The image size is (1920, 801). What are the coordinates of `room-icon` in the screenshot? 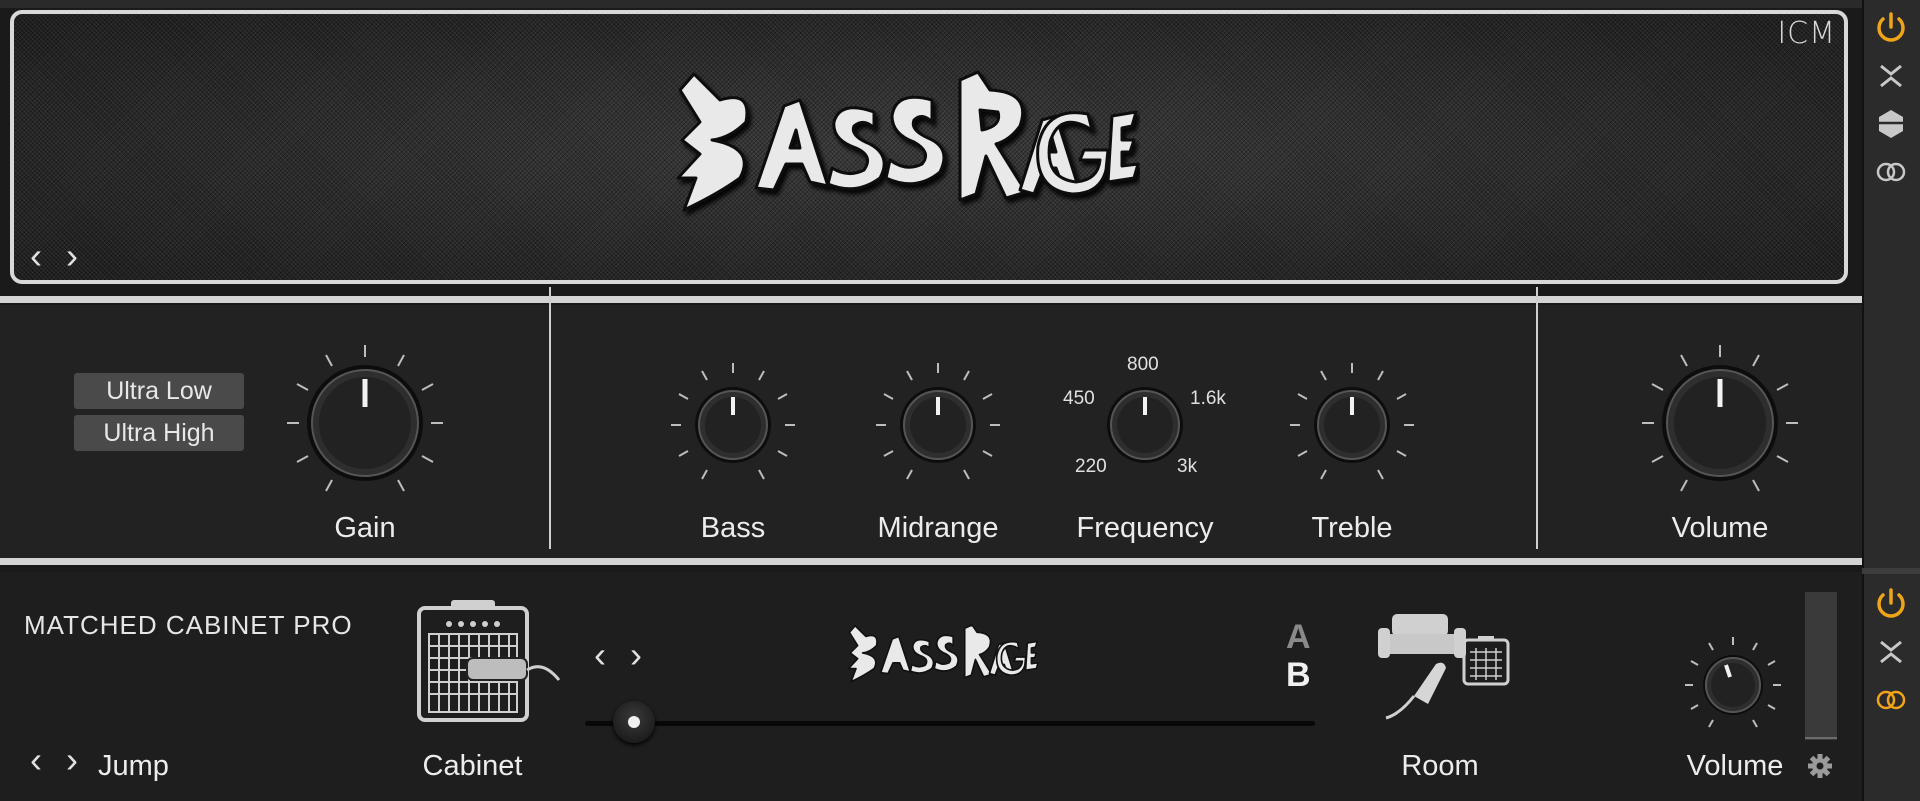 It's located at (1440, 667).